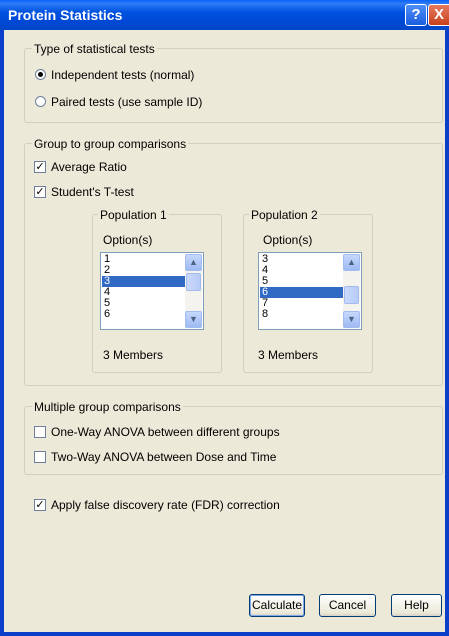 The height and width of the screenshot is (636, 449). Describe the element at coordinates (40, 101) in the screenshot. I see `paired-tests-radio` at that location.